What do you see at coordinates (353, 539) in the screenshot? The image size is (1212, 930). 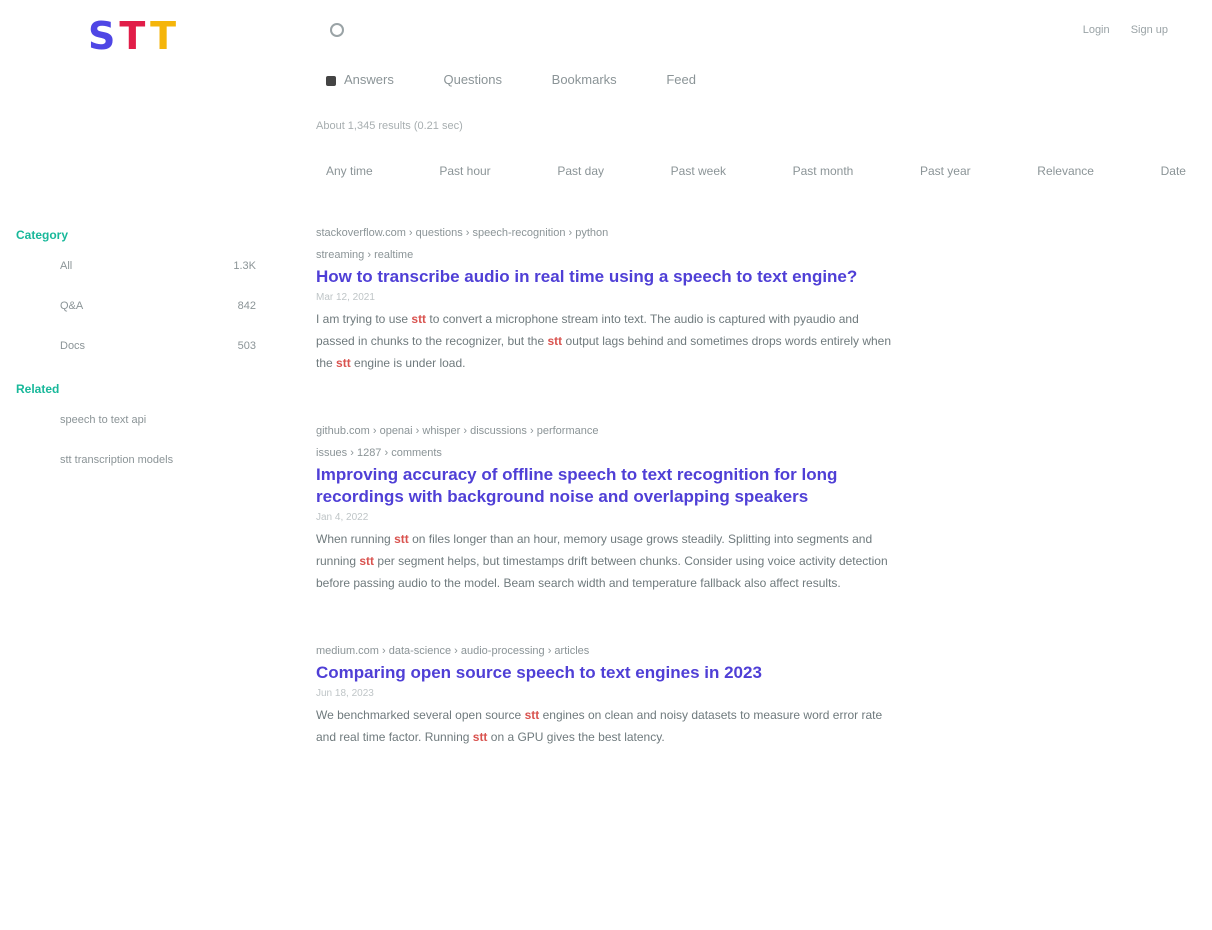 I see `snippet-text: When running` at bounding box center [353, 539].